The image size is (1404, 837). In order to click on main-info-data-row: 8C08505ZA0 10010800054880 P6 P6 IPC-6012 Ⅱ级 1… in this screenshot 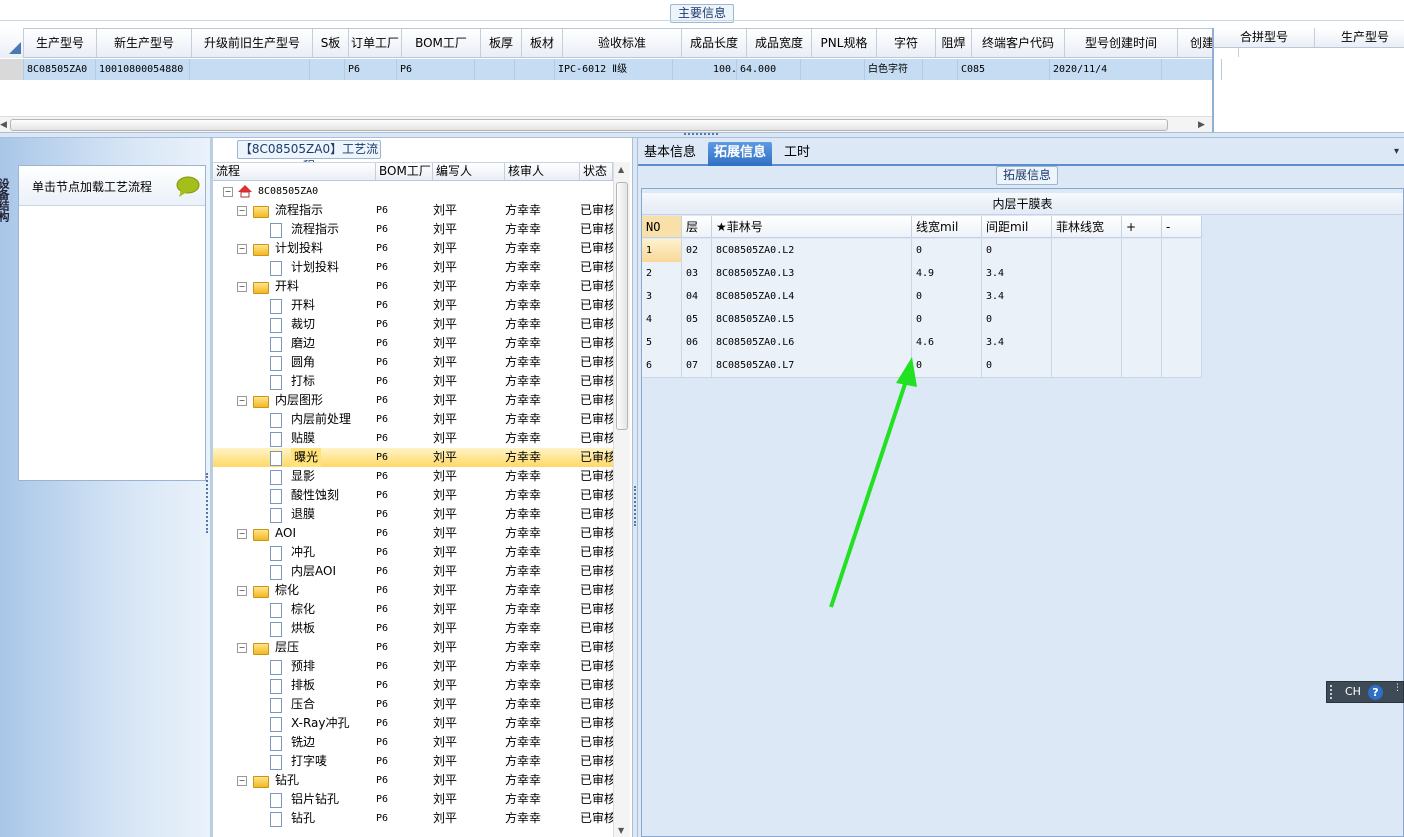, I will do `click(611, 69)`.